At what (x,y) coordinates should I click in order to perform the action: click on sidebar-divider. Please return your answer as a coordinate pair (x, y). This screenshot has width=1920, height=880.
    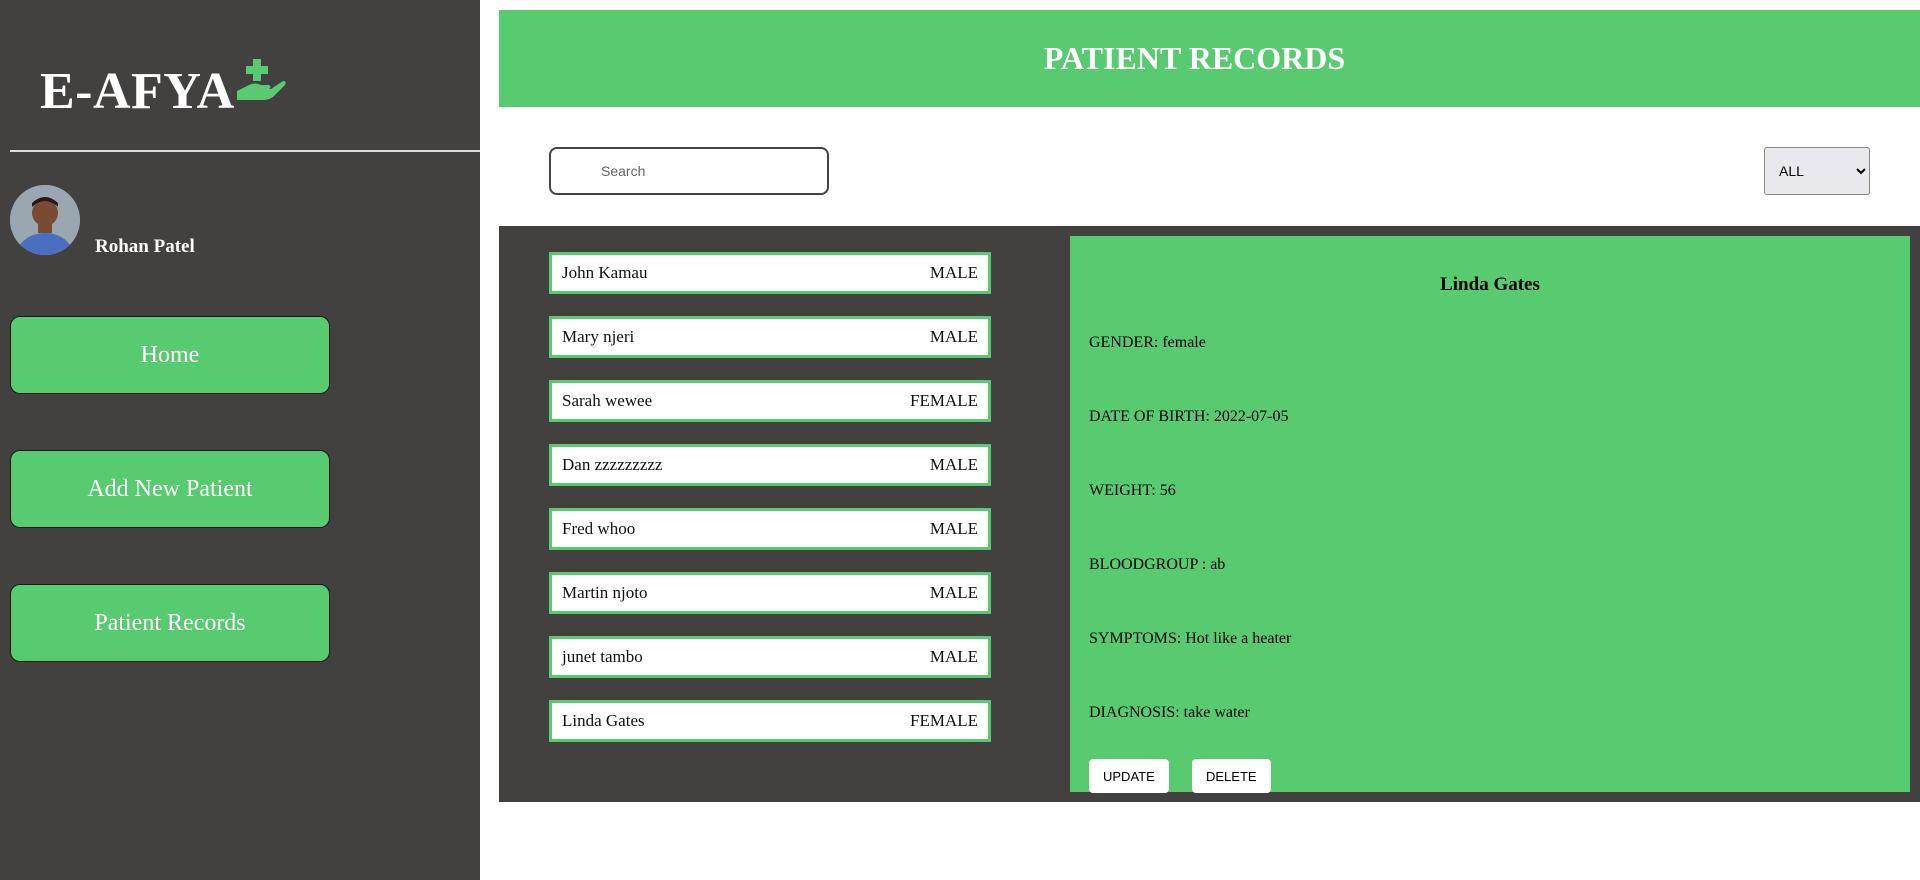
    Looking at the image, I should click on (245, 151).